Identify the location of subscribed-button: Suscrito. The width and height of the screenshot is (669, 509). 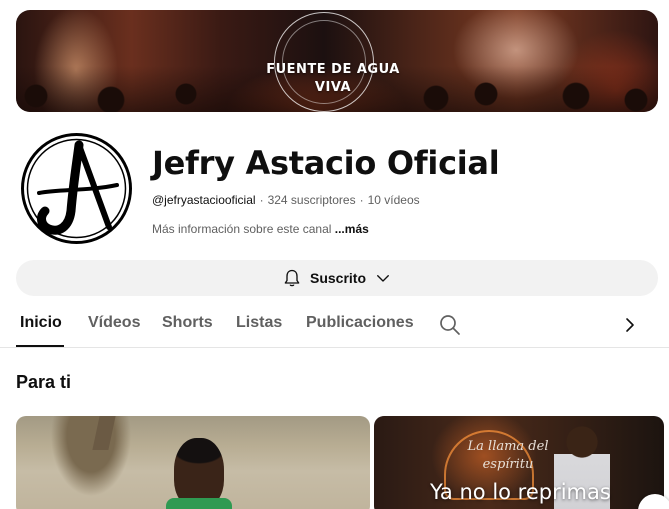
(337, 278).